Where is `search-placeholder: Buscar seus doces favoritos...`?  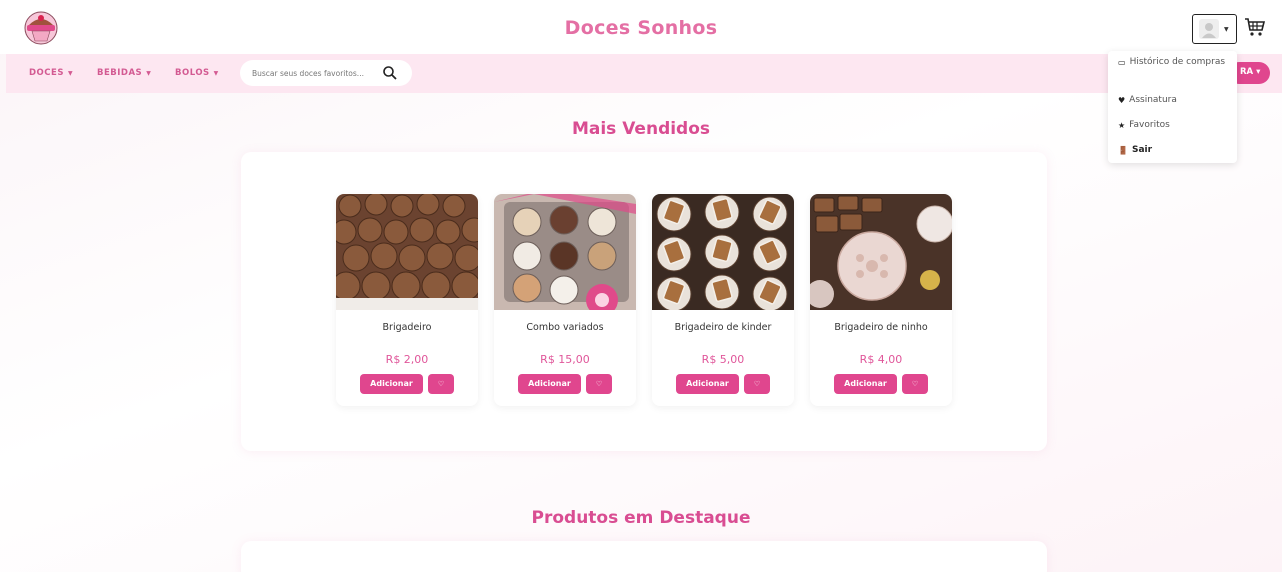
search-placeholder: Buscar seus doces favoritos... is located at coordinates (308, 73).